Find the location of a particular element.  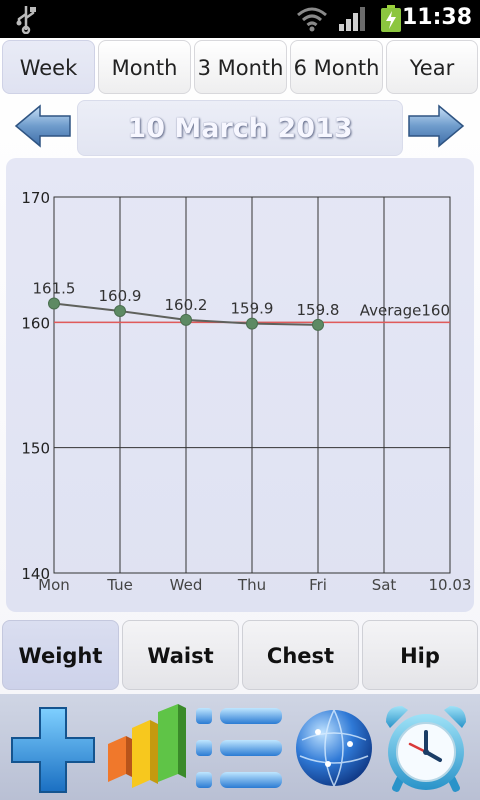

x-tick-label: Thu is located at coordinates (251, 585).